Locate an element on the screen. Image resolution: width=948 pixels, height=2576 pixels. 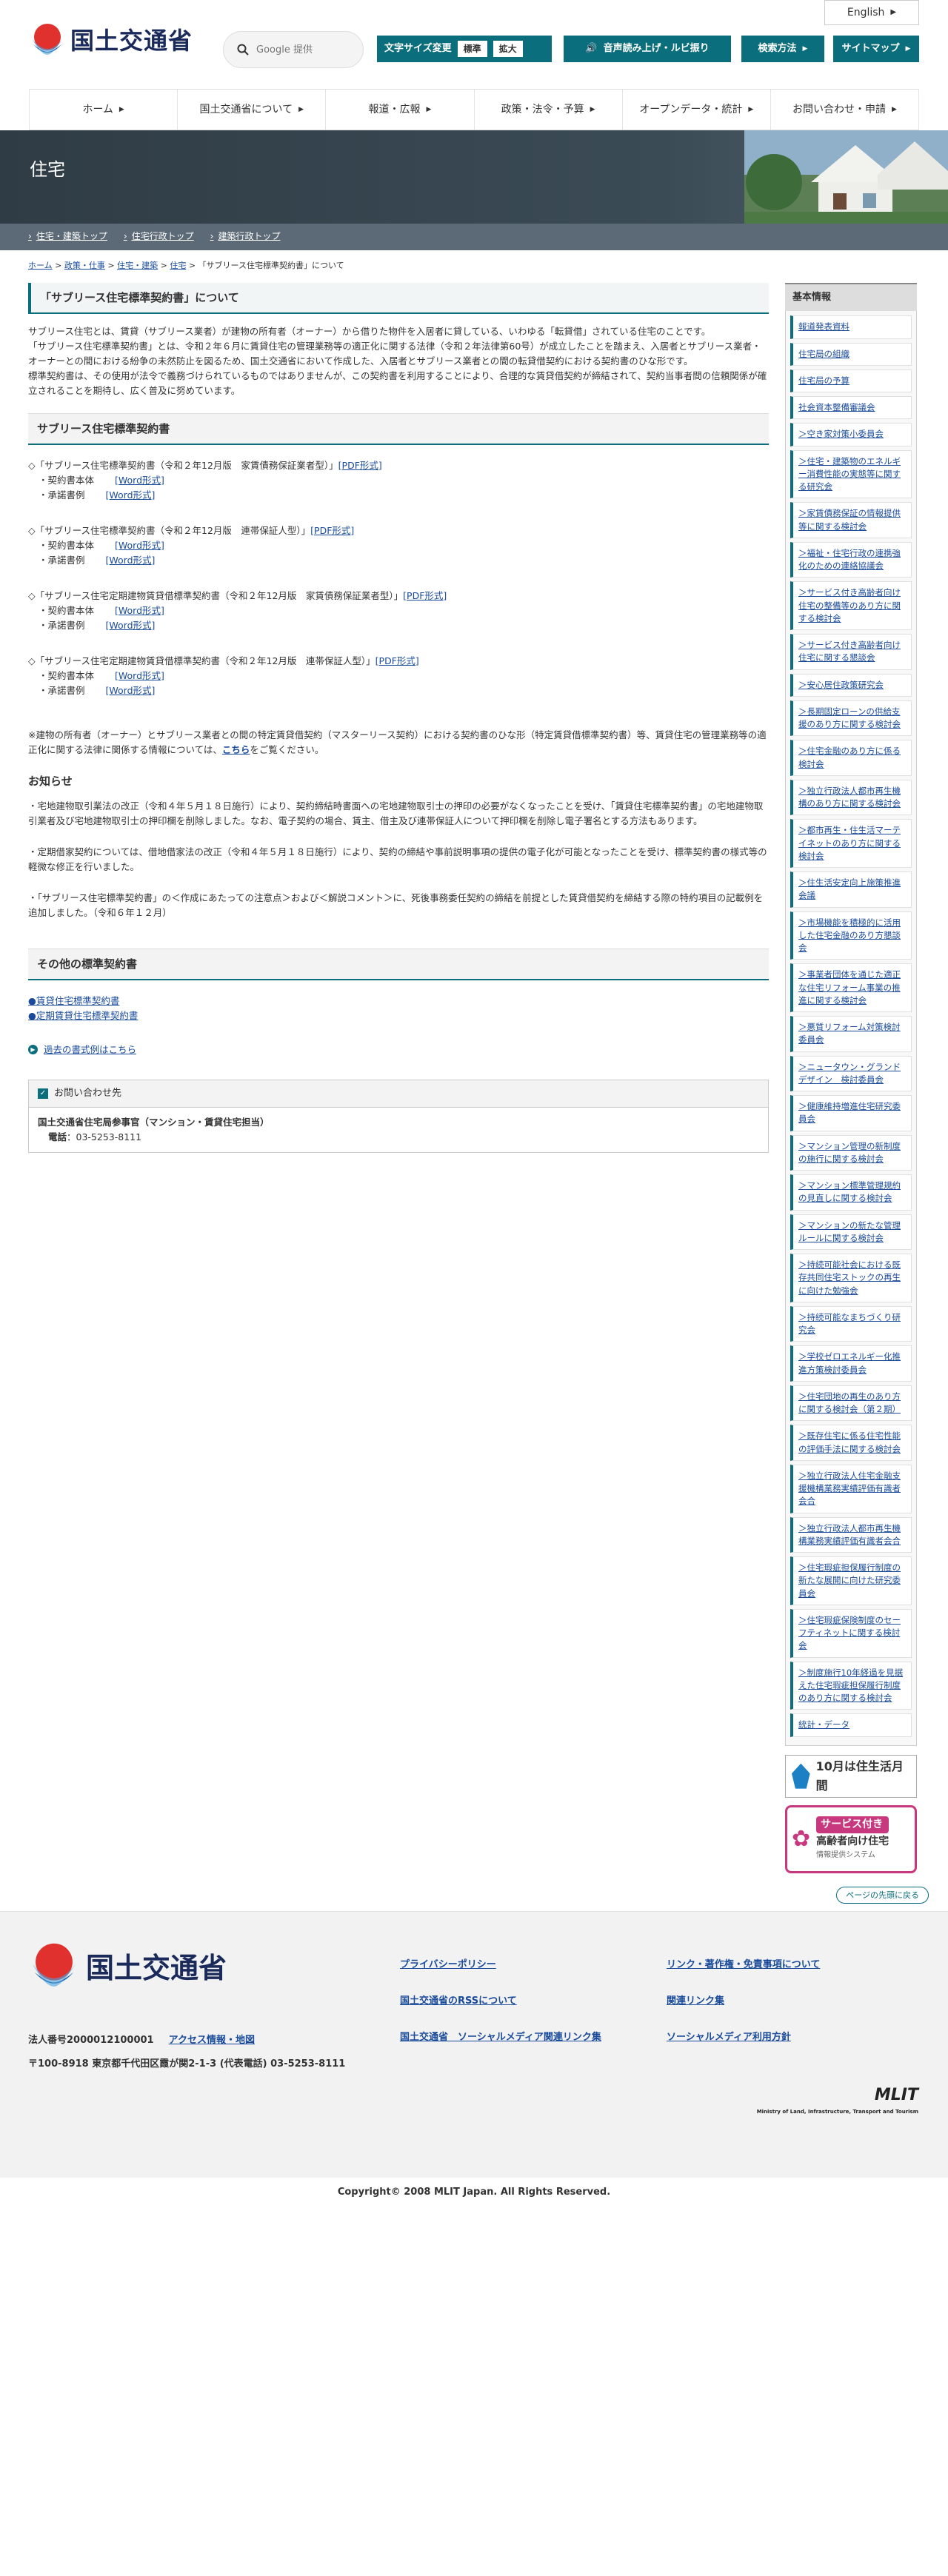
sidebar-item: ＞サービス付き高齢者向け住宅に関する懇談会 is located at coordinates (851, 652).